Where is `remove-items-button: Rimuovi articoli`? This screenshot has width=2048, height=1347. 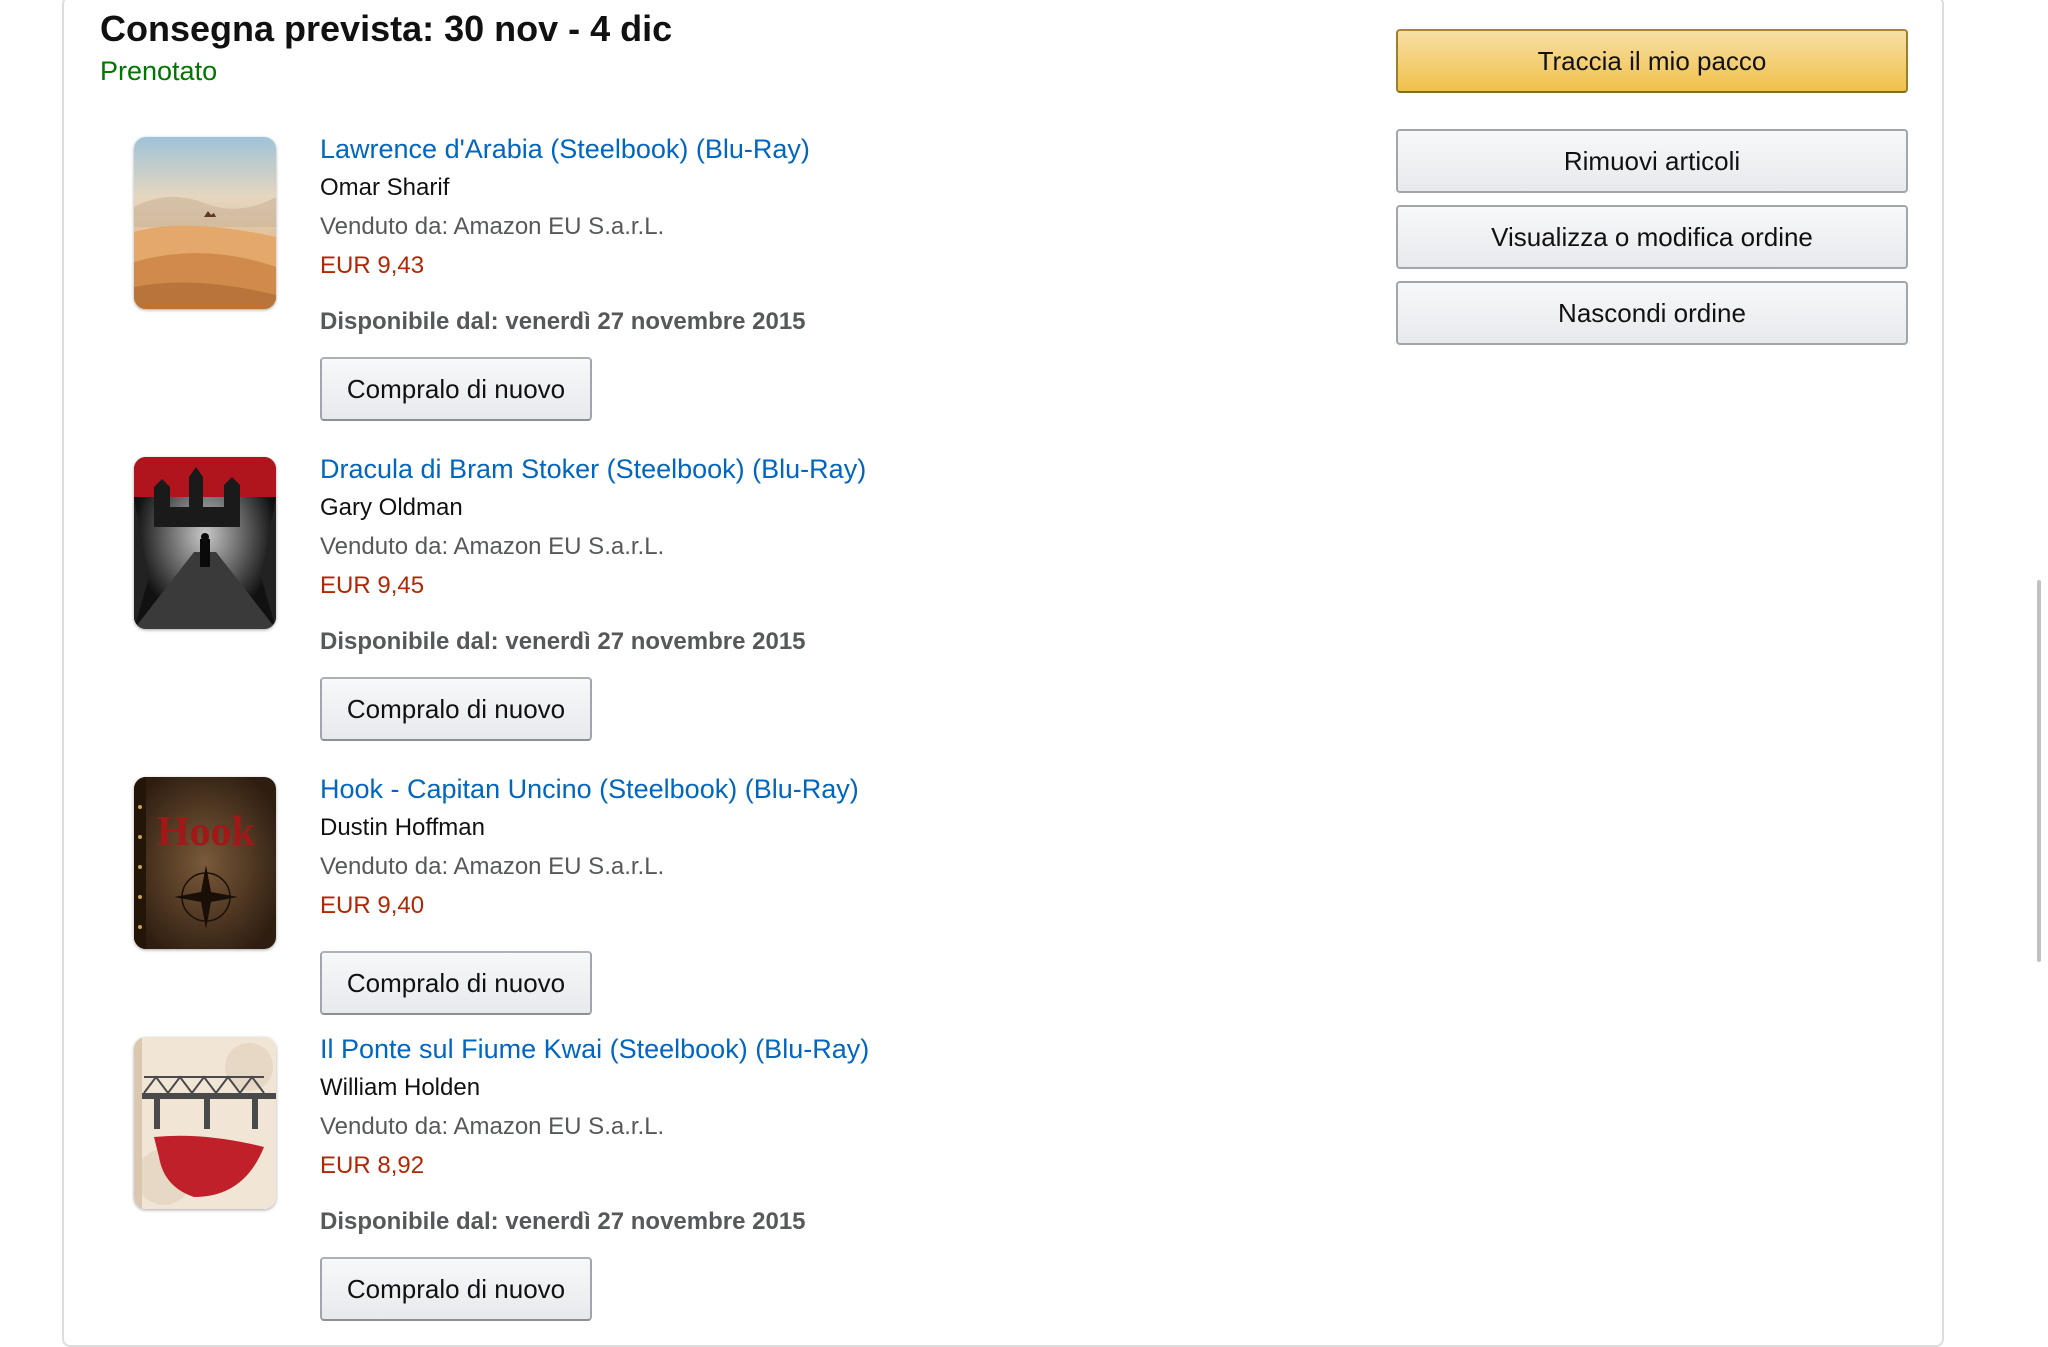
remove-items-button: Rimuovi articoli is located at coordinates (1652, 161).